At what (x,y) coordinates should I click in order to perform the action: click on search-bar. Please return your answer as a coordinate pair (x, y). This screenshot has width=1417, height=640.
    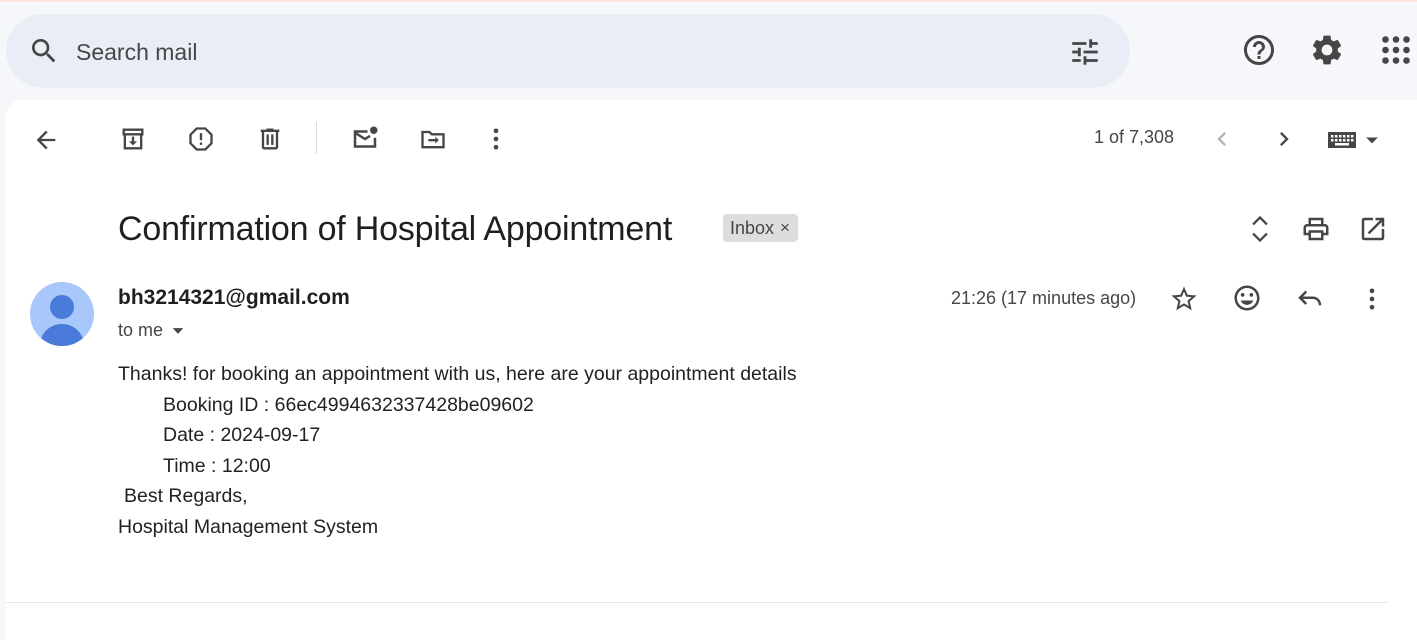
    Looking at the image, I should click on (568, 51).